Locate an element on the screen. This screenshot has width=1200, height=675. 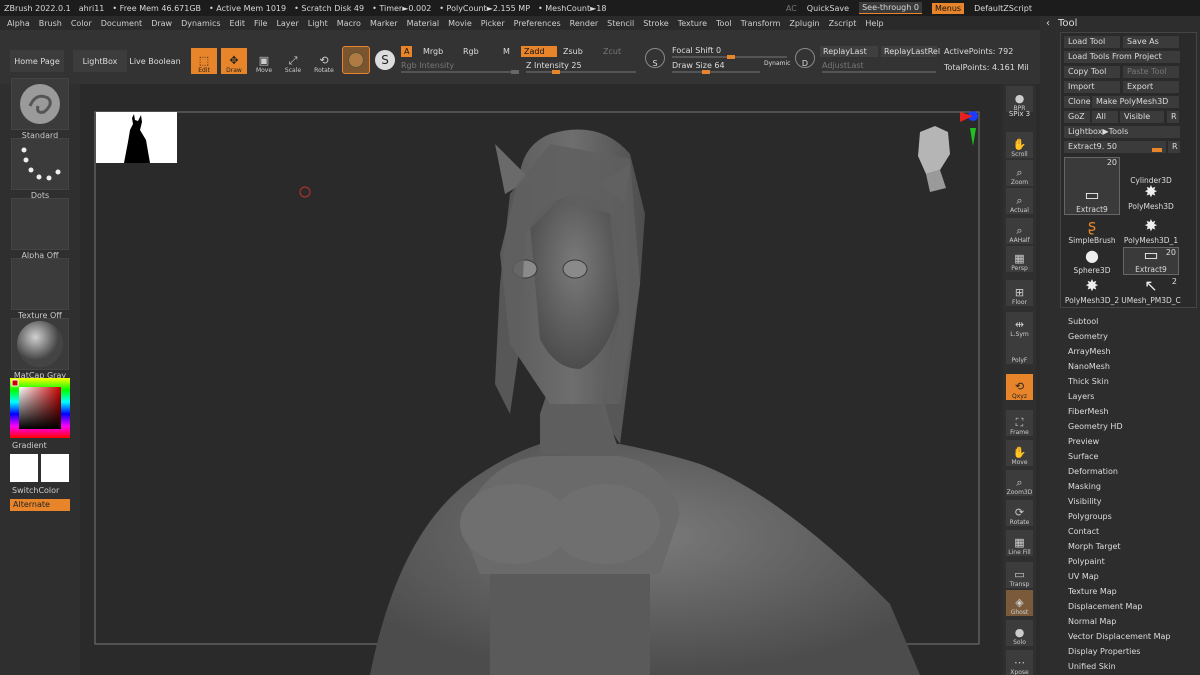
d-mode-icon: D is located at coordinates (805, 58).